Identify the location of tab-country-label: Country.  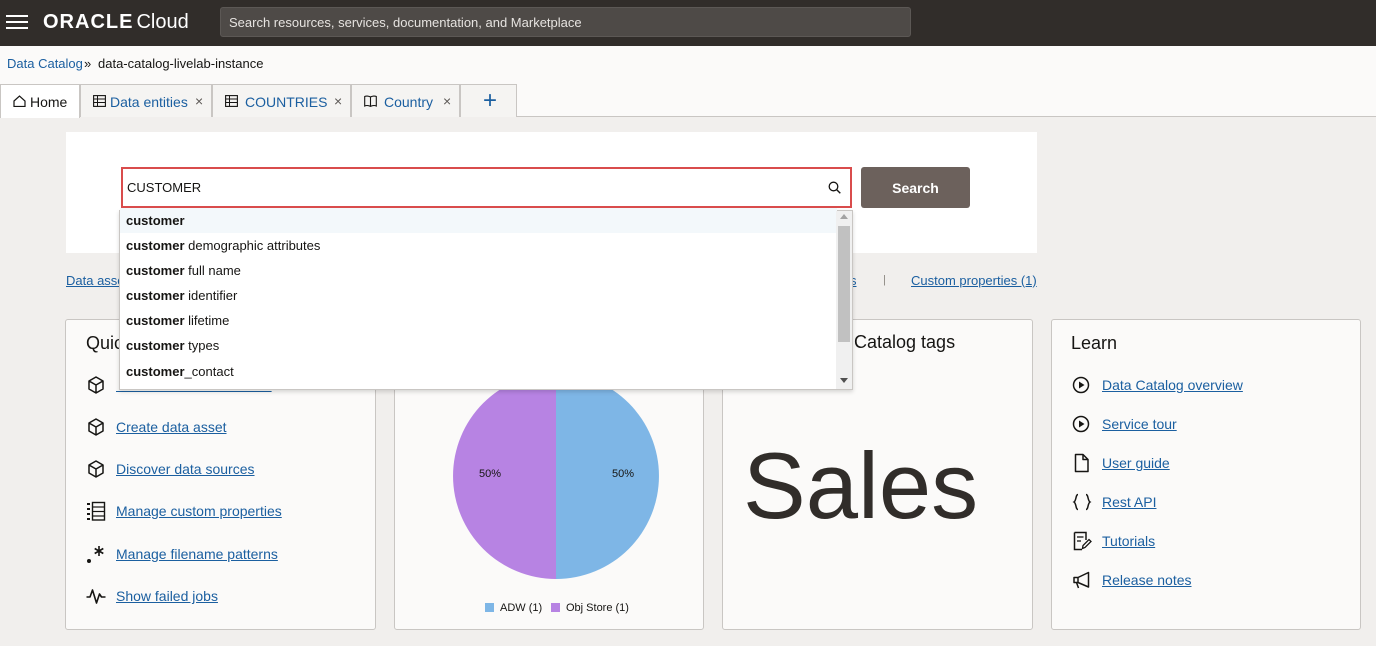
(409, 102).